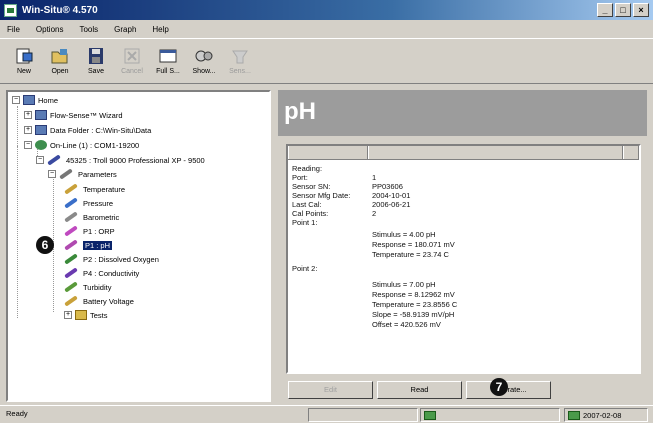 The image size is (653, 423). I want to click on parameters-icon, so click(66, 174).